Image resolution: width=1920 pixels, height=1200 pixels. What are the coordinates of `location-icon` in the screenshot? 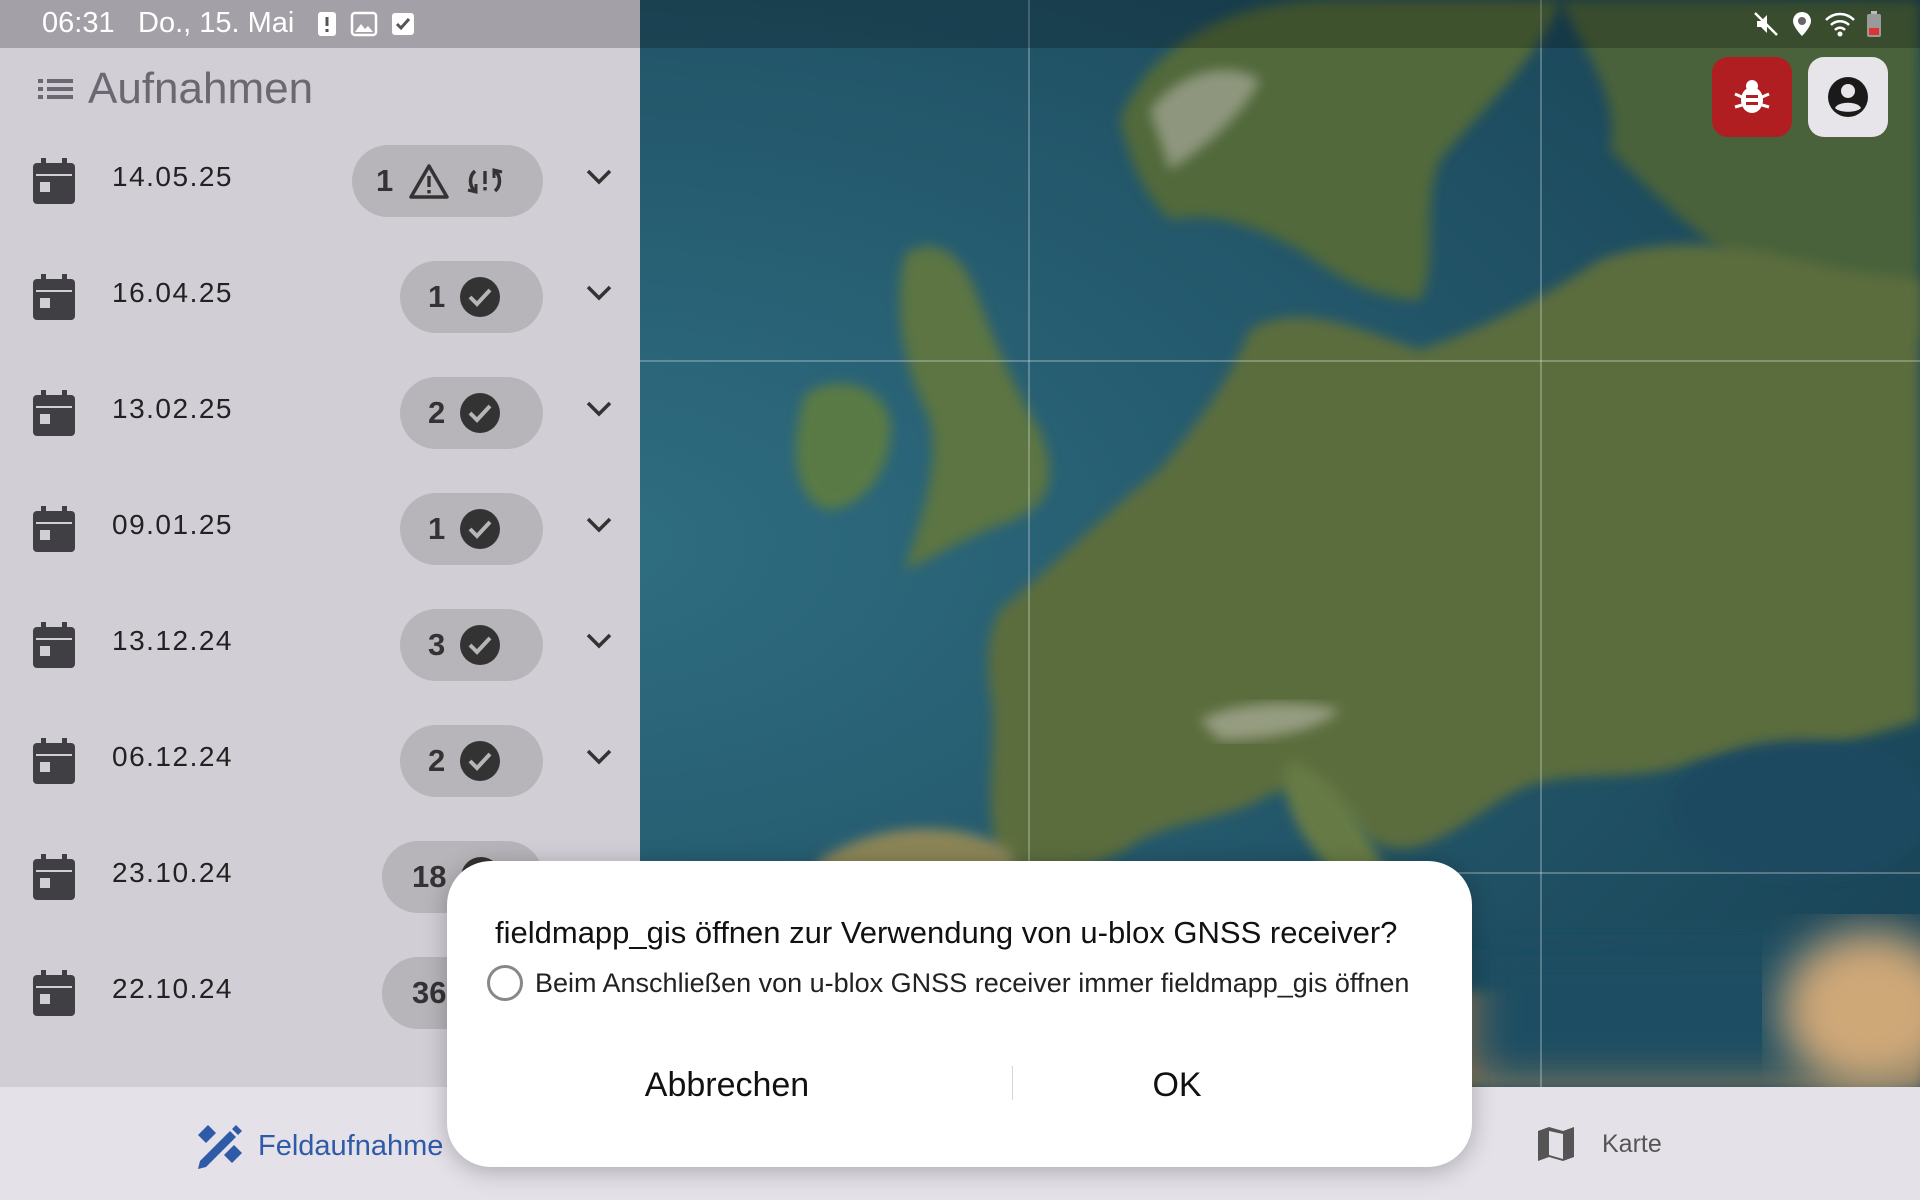 It's located at (1802, 24).